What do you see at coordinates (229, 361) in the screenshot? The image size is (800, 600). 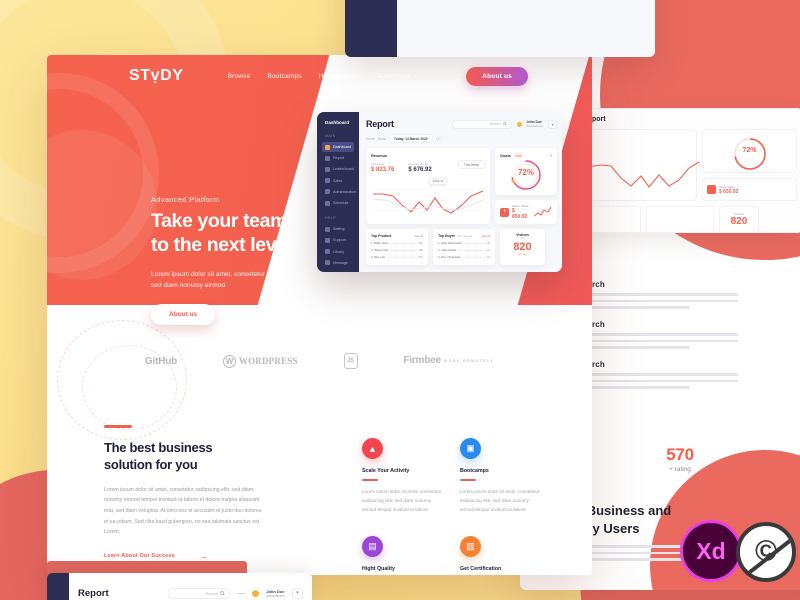 I see `wordpress-icon: W` at bounding box center [229, 361].